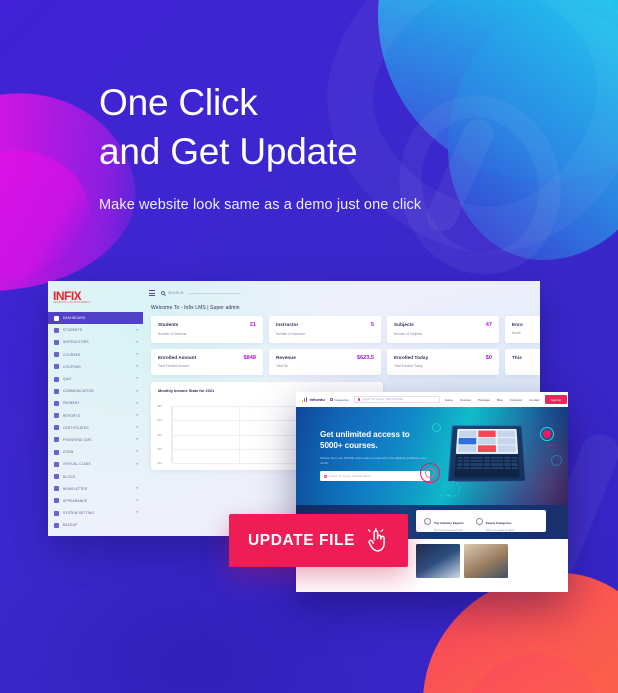  What do you see at coordinates (556, 460) in the screenshot?
I see `tech-dotted-ring-icon` at bounding box center [556, 460].